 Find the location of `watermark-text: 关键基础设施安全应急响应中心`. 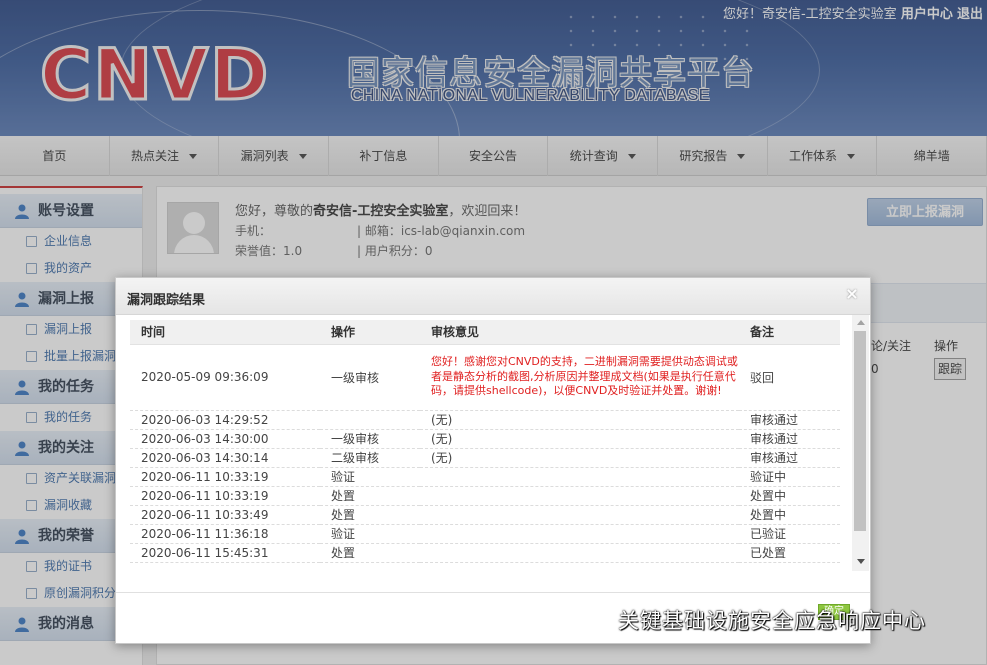

watermark-text: 关键基础设施安全应急响应中心 is located at coordinates (772, 621).